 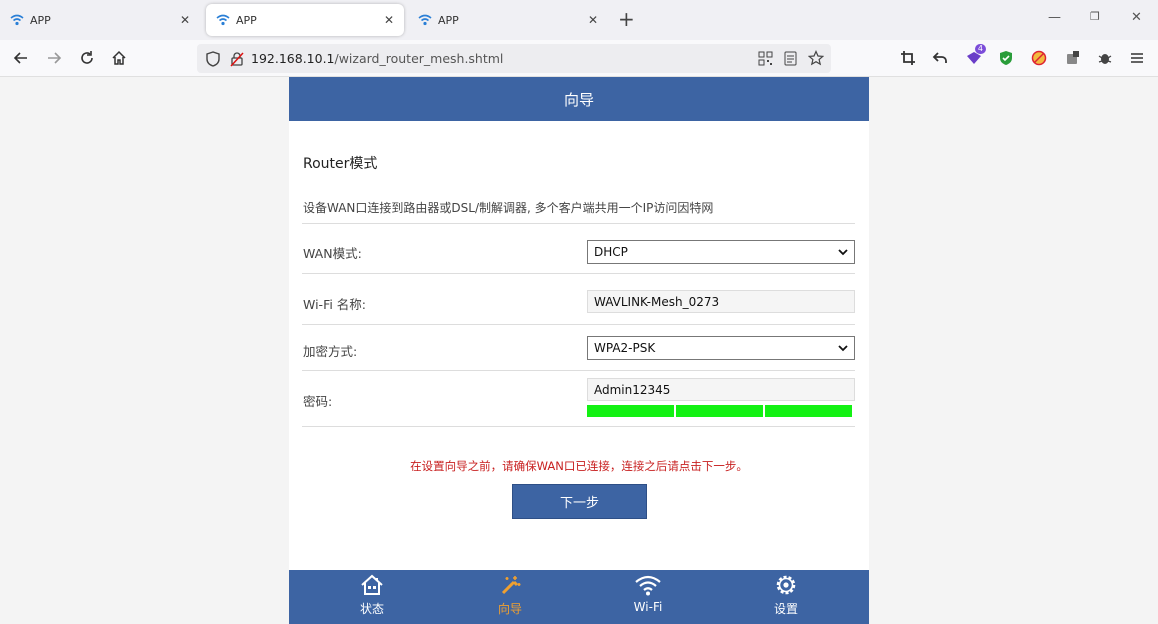 I want to click on address-bar: 192.168.10.1/wizard_router_mesh.shtml, so click(x=514, y=58).